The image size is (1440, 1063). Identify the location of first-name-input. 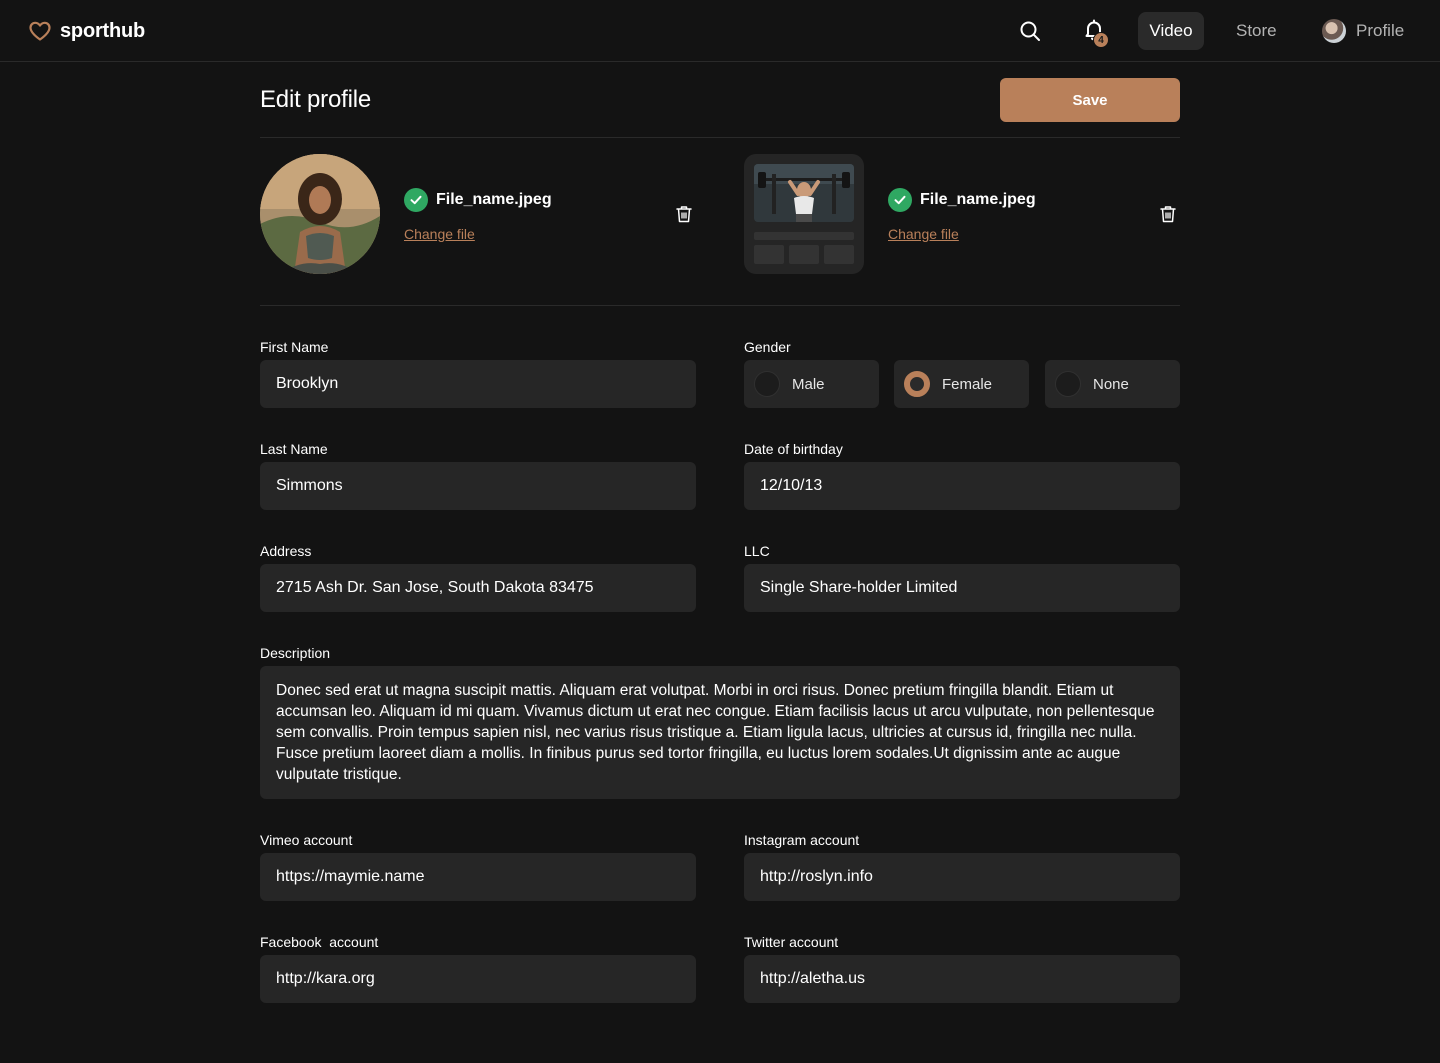
(478, 384).